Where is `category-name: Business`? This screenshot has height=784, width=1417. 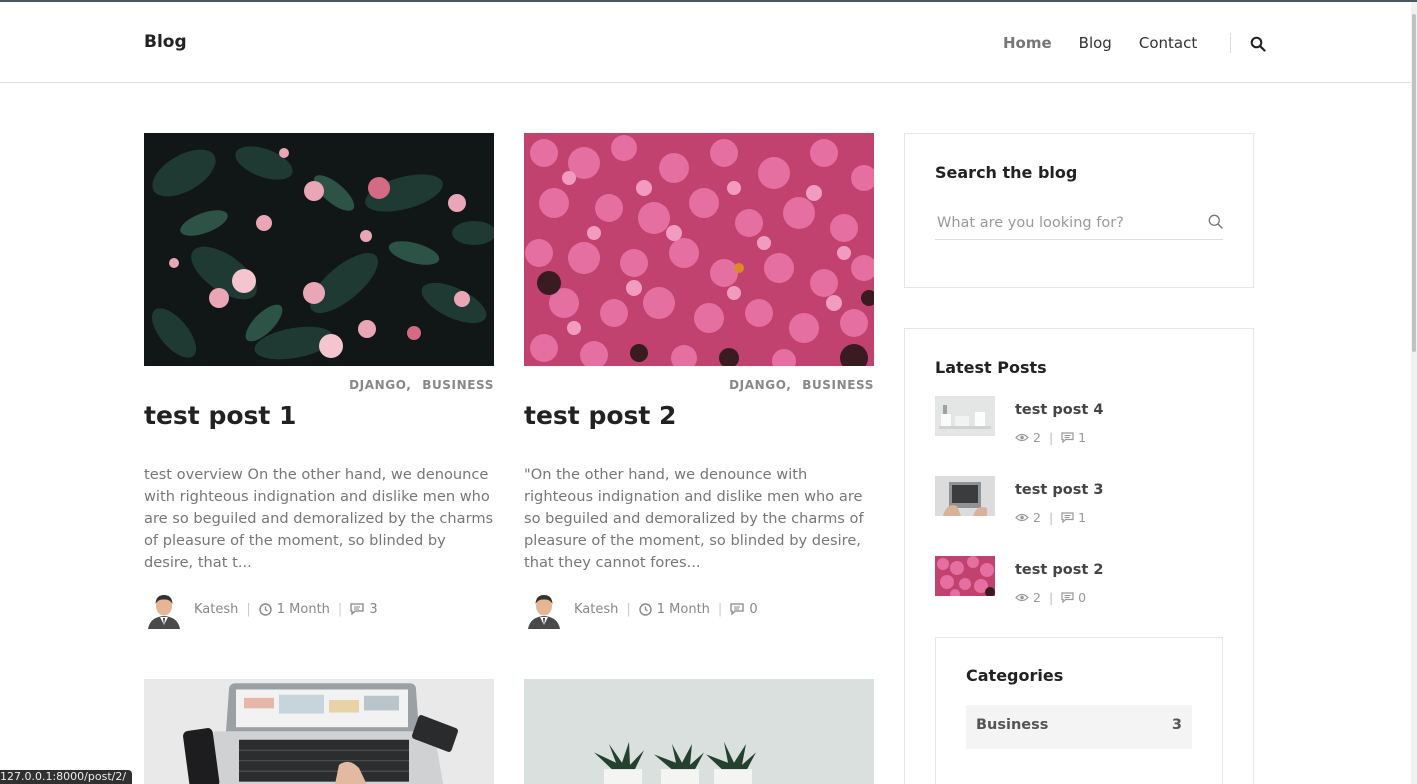 category-name: Business is located at coordinates (1012, 725).